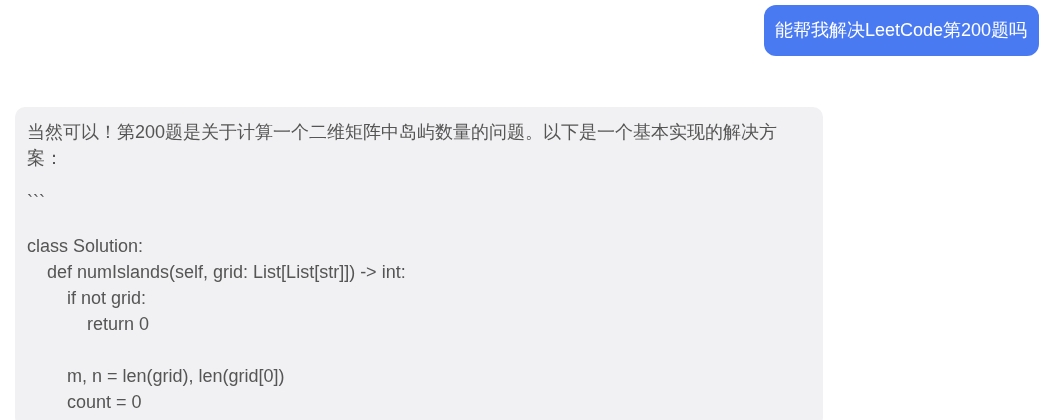 This screenshot has width=1044, height=420. What do you see at coordinates (403, 145) in the screenshot?
I see `message-text: 当然可以！第200题是关于计算一个二维矩阵中岛屿数量的问题。以下是一个基本实现的解决方案：` at bounding box center [403, 145].